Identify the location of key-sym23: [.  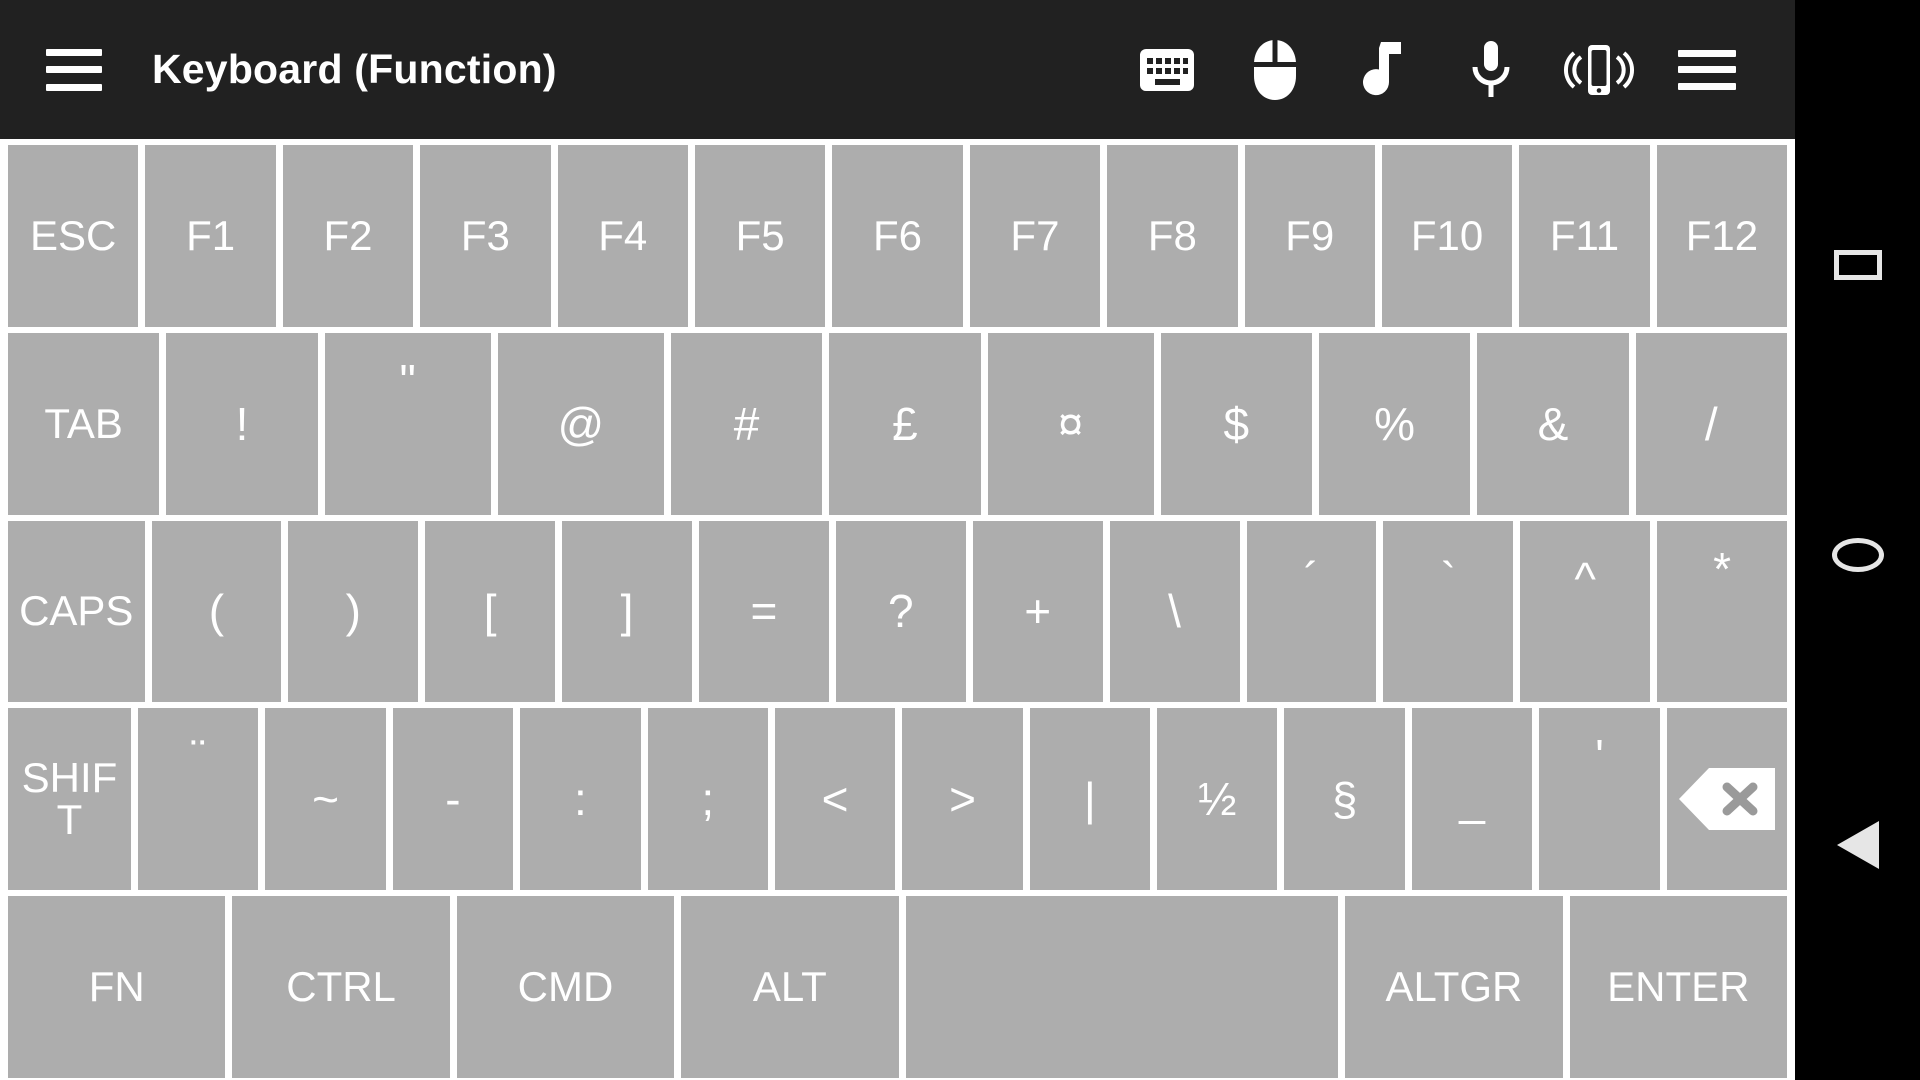
(490, 611).